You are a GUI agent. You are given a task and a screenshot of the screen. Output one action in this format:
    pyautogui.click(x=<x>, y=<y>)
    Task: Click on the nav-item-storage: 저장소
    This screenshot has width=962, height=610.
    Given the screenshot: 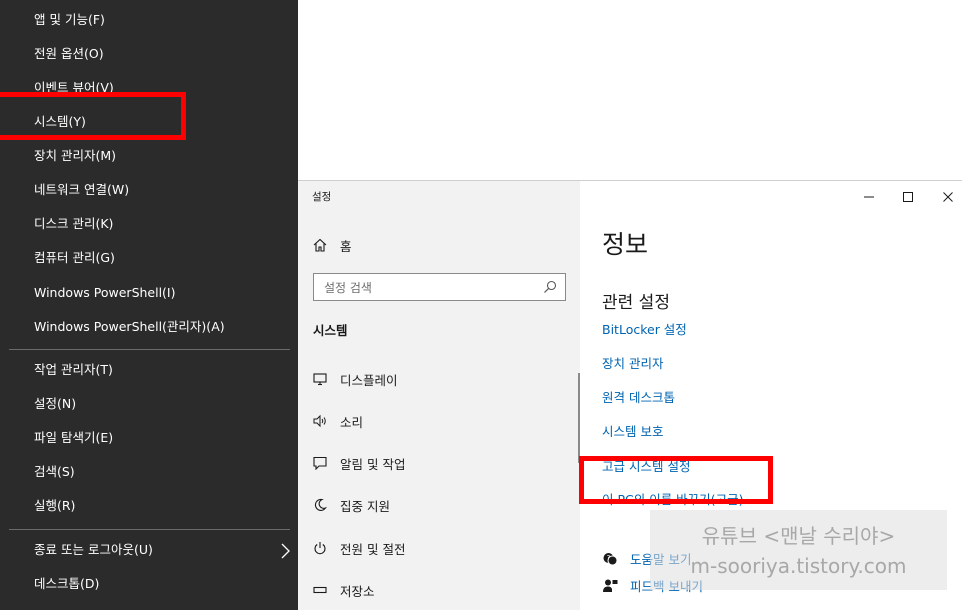 What is the action you would take?
    pyautogui.click(x=343, y=590)
    